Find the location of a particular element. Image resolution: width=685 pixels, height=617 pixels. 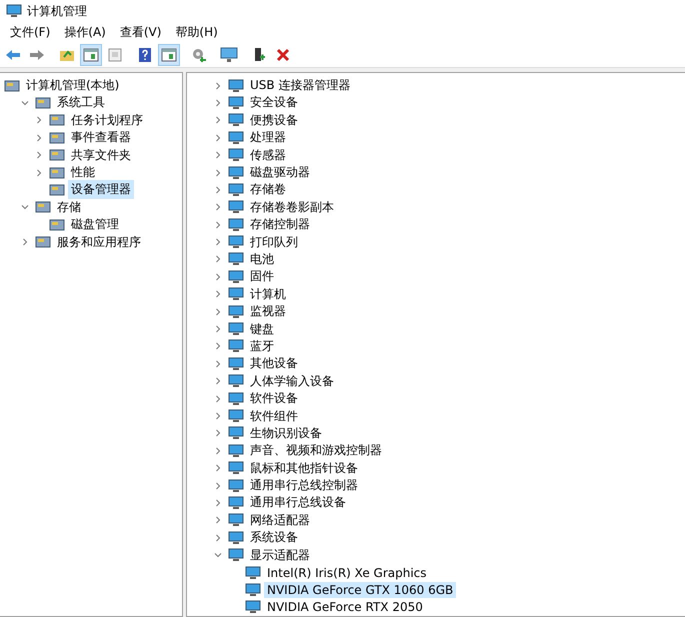

tree-item: 共享文件夹 is located at coordinates (101, 155).